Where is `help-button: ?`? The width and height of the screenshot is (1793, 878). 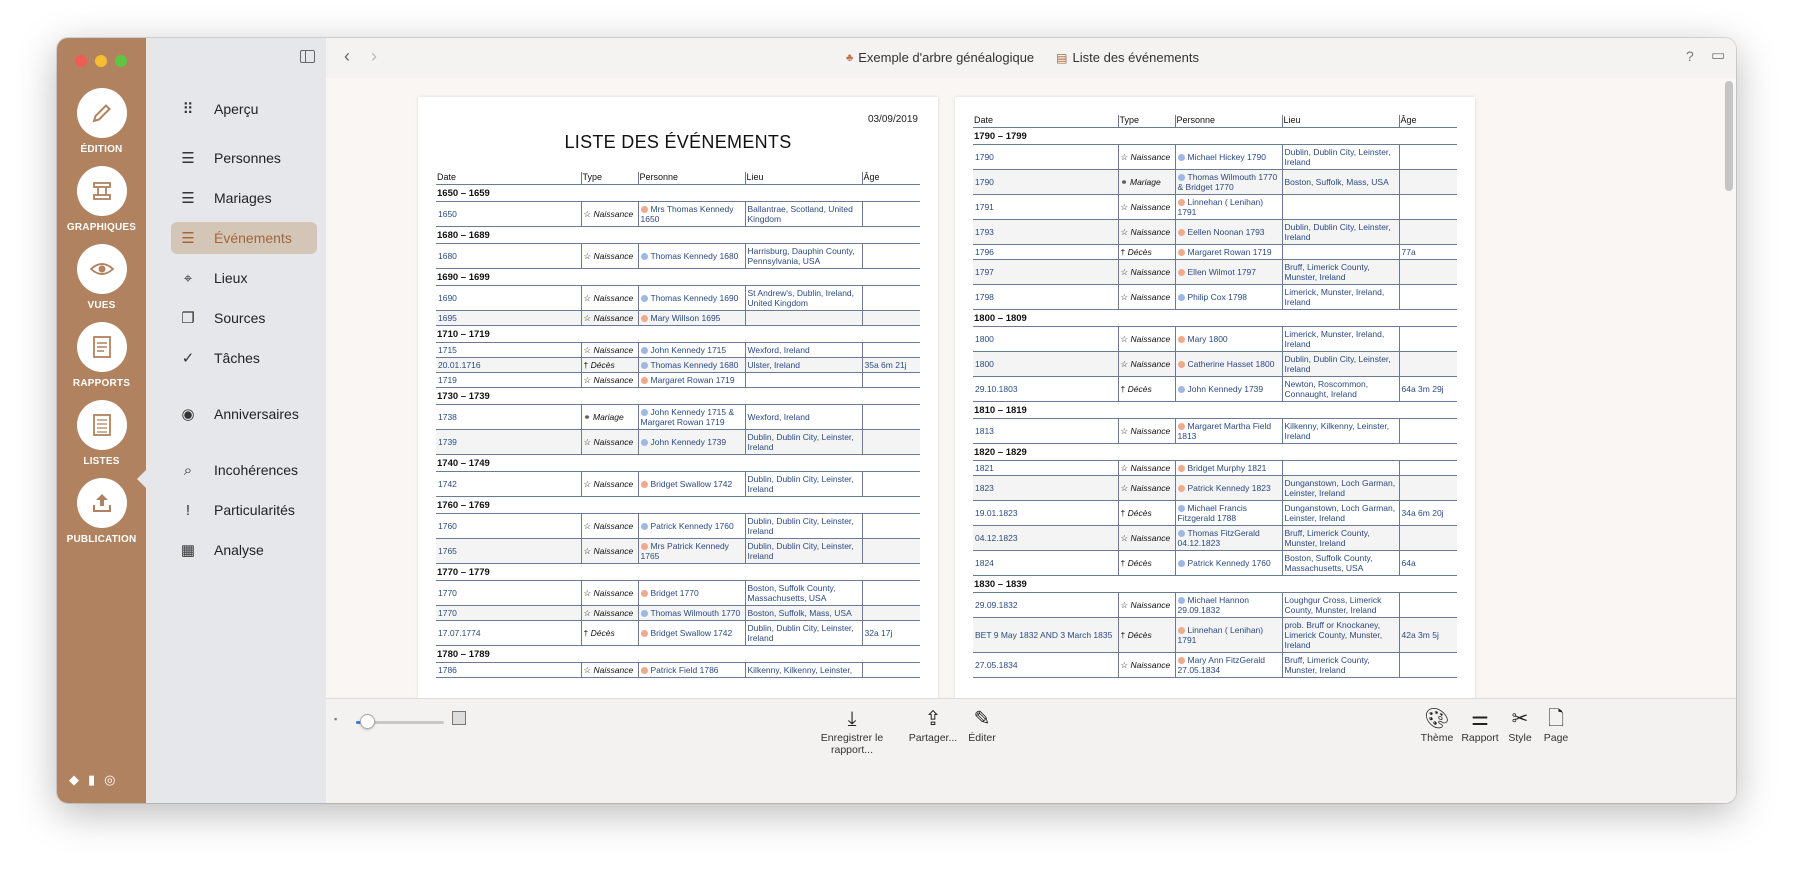
help-button: ? is located at coordinates (1690, 56).